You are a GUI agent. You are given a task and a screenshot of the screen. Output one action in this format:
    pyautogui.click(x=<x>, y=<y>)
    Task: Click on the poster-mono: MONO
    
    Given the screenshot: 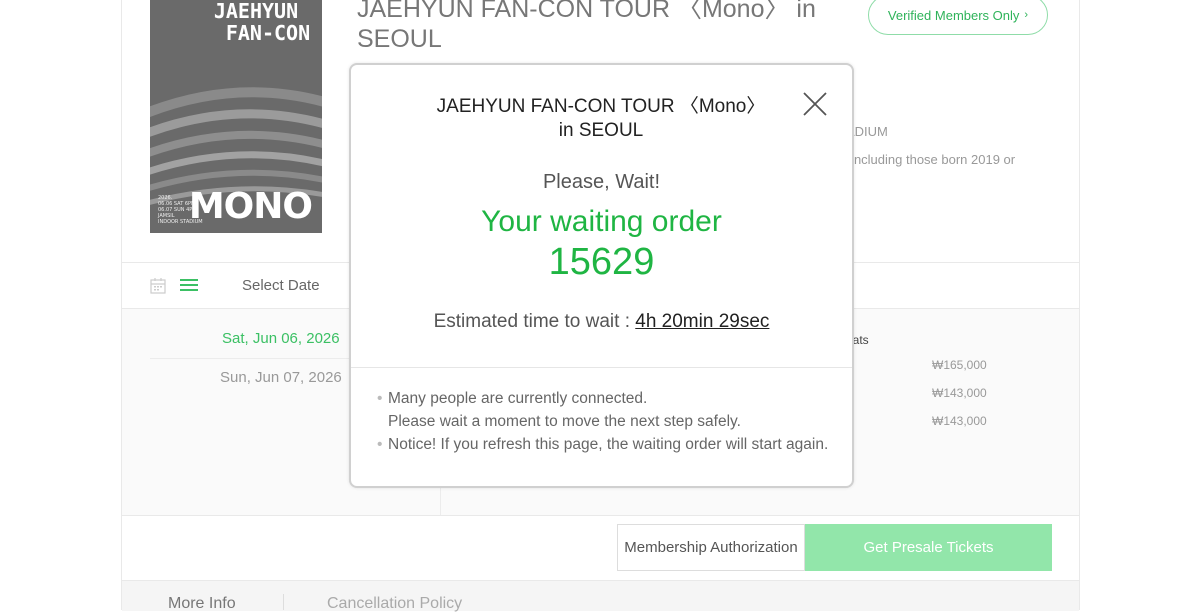 What is the action you would take?
    pyautogui.click(x=250, y=206)
    